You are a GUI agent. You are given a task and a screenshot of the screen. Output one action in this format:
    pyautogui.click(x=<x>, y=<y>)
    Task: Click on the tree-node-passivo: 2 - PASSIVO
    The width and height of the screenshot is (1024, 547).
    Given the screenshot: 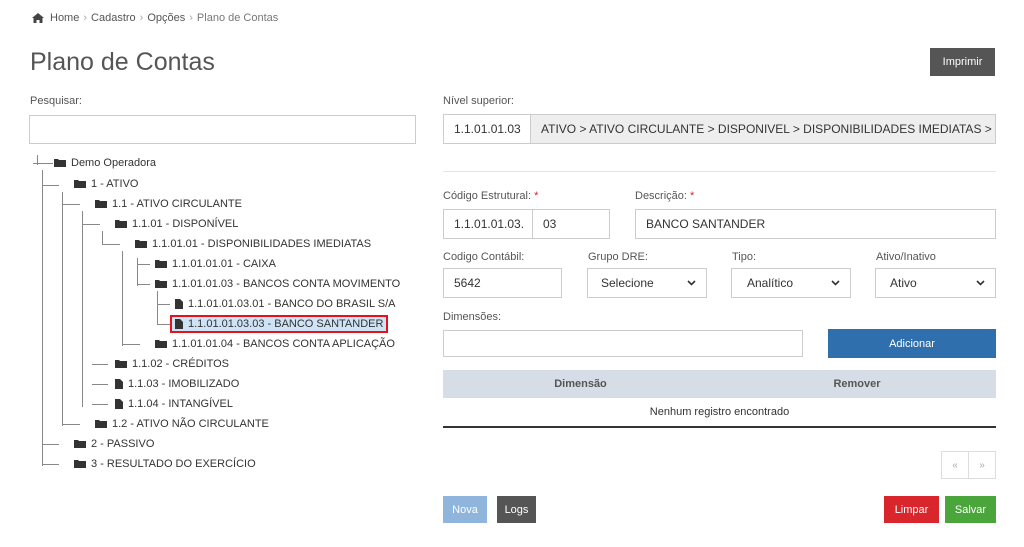 What is the action you would take?
    pyautogui.click(x=114, y=444)
    